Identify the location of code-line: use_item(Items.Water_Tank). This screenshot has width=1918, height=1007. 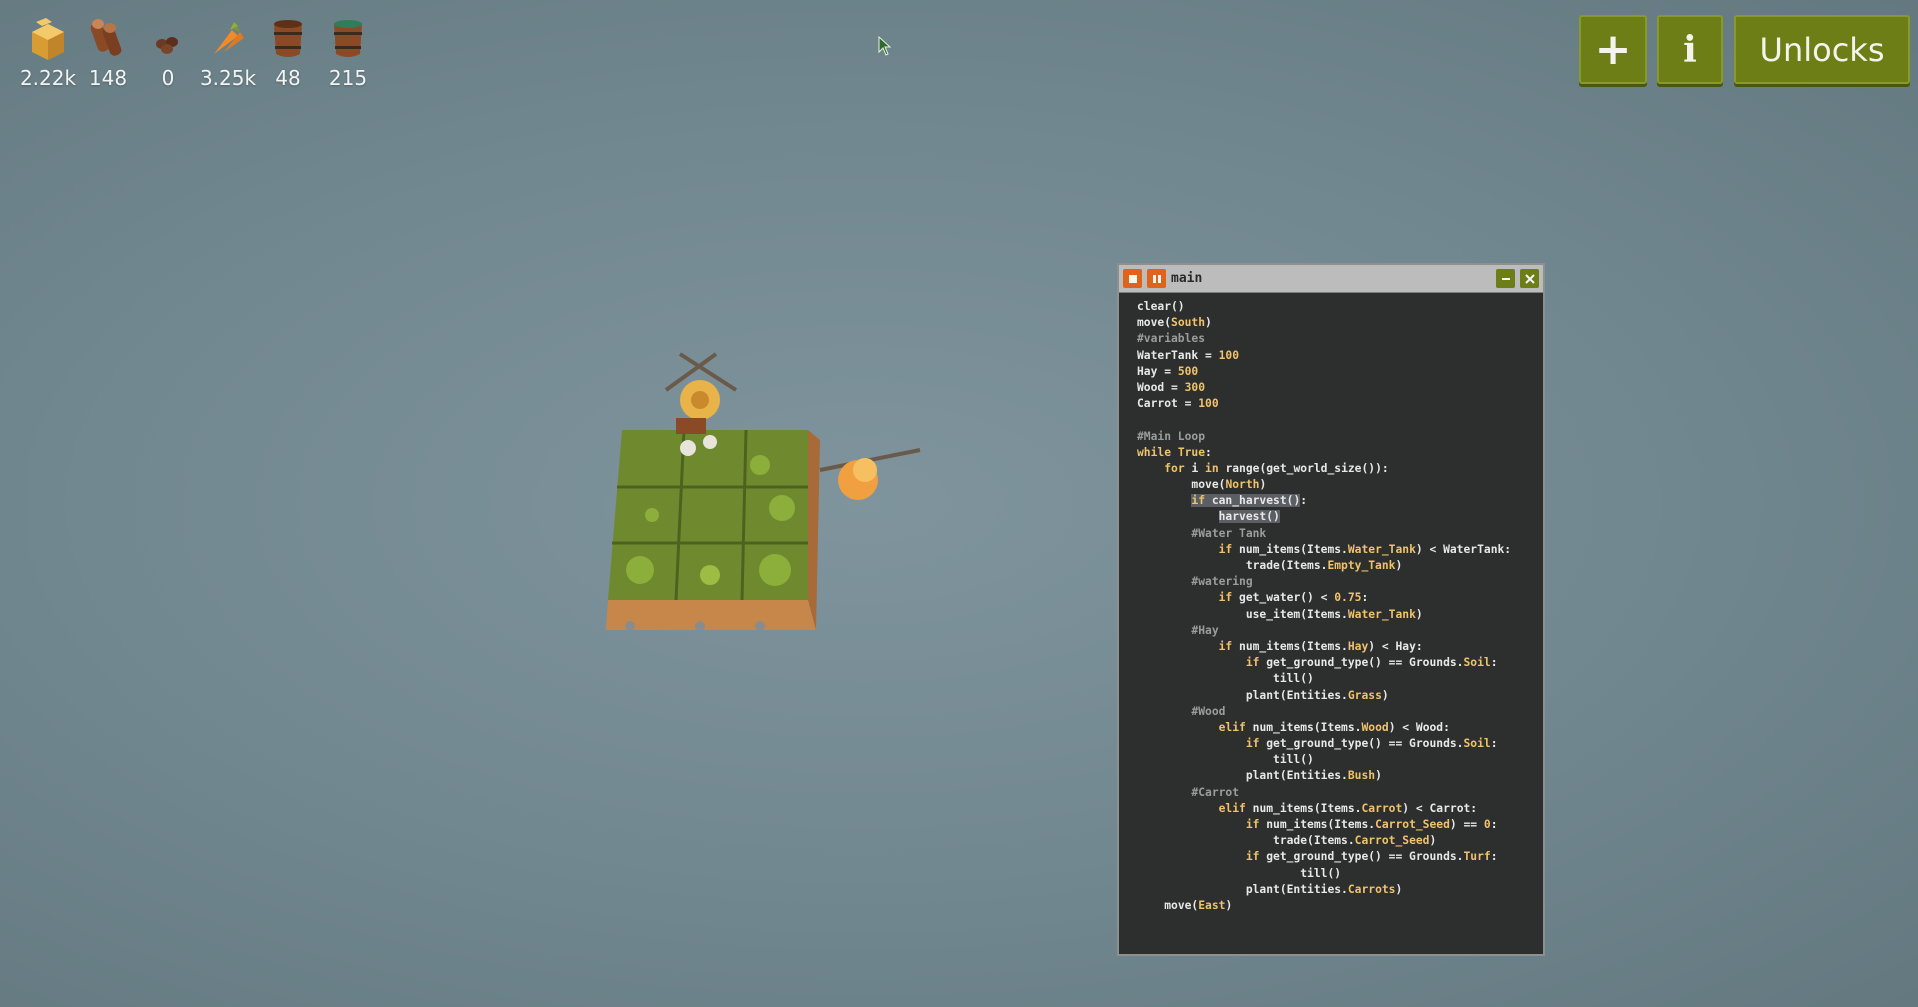
(1340, 615).